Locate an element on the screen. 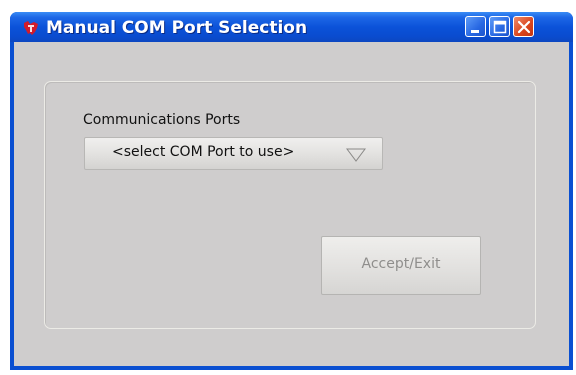 The image size is (576, 375). communications-ports-label: Communications Ports is located at coordinates (162, 120).